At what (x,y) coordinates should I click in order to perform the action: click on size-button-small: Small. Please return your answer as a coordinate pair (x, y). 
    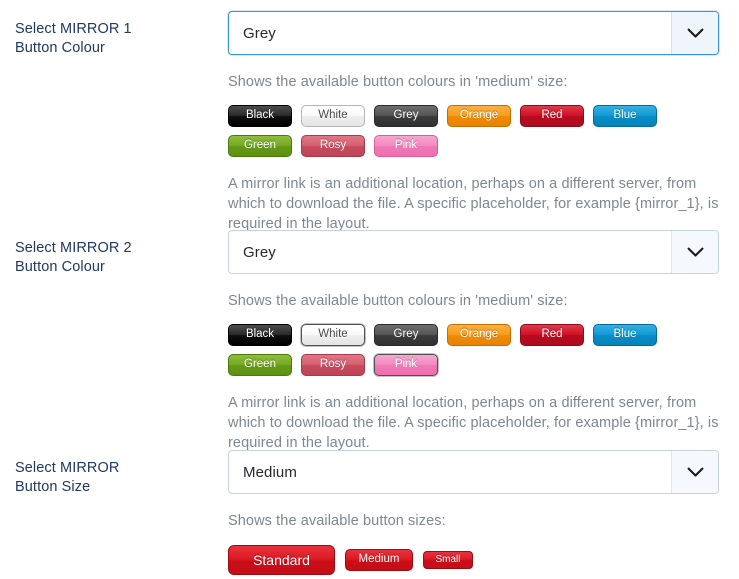
    Looking at the image, I should click on (448, 560).